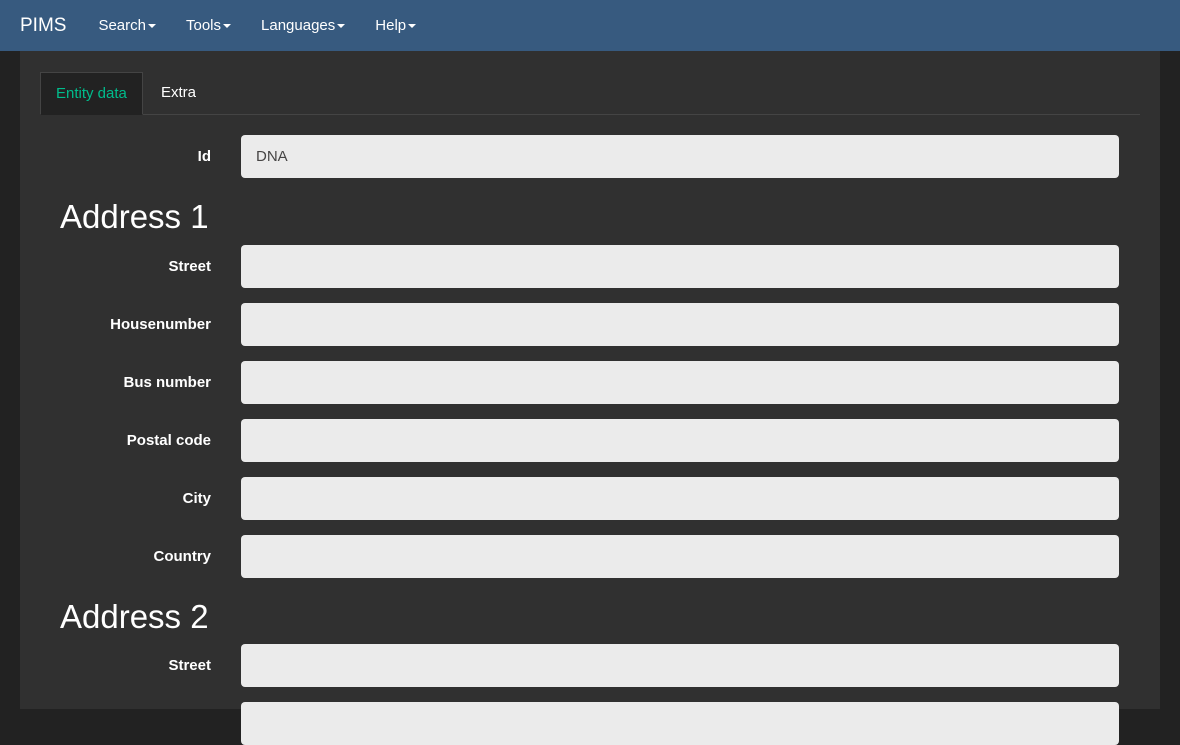  What do you see at coordinates (680, 498) in the screenshot?
I see `address1-city-field` at bounding box center [680, 498].